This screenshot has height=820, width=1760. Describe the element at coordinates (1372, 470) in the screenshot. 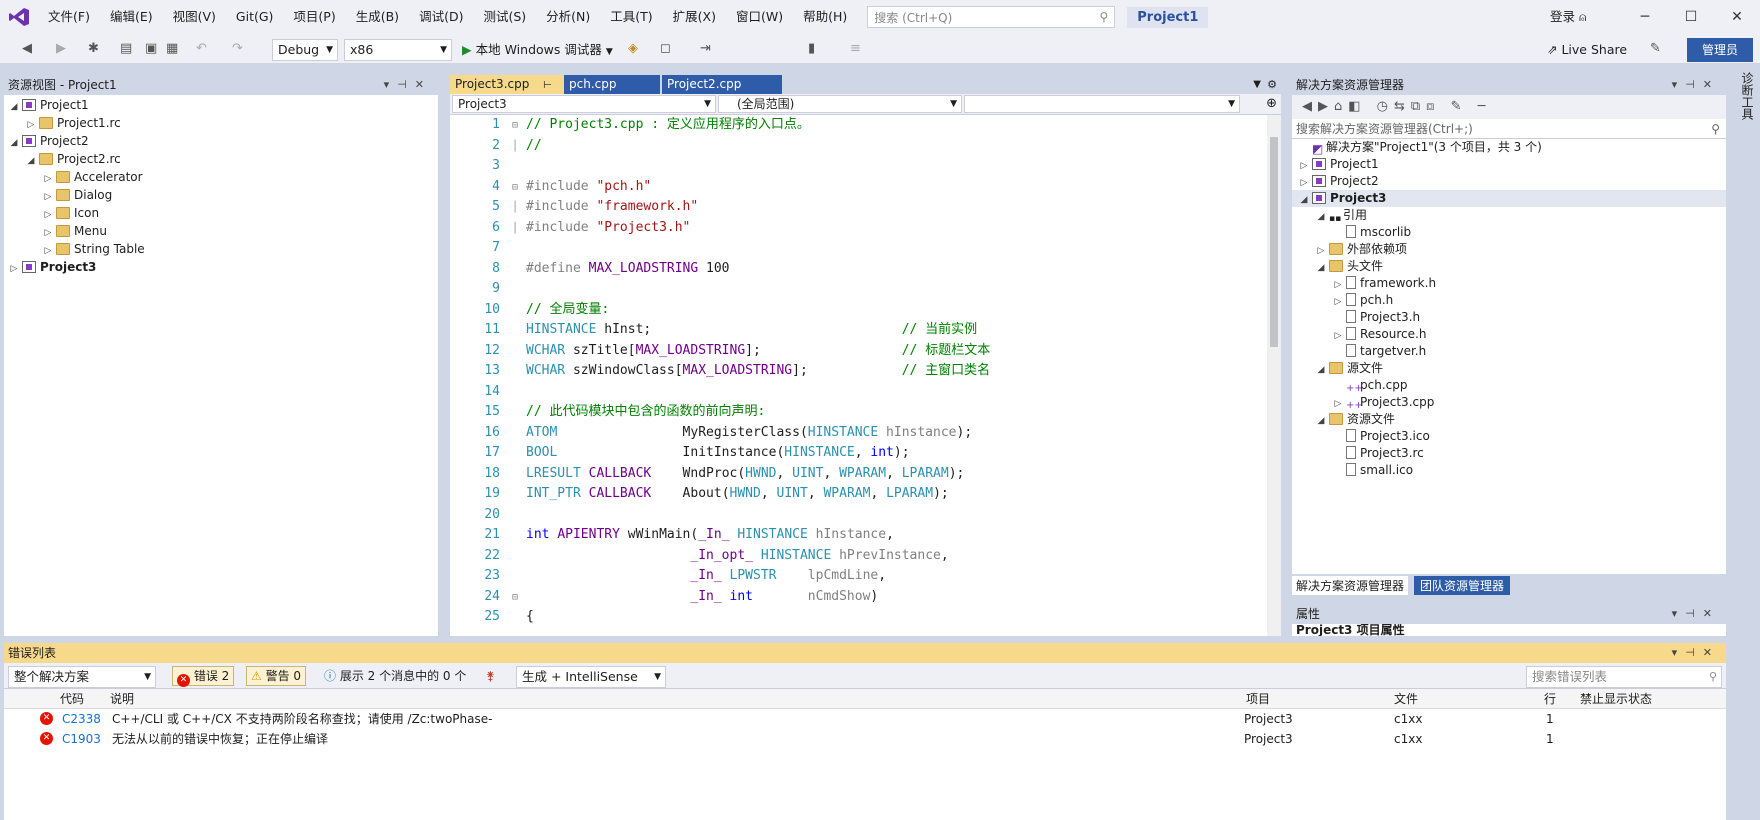

I see `solution-tree-item: small.ico` at that location.